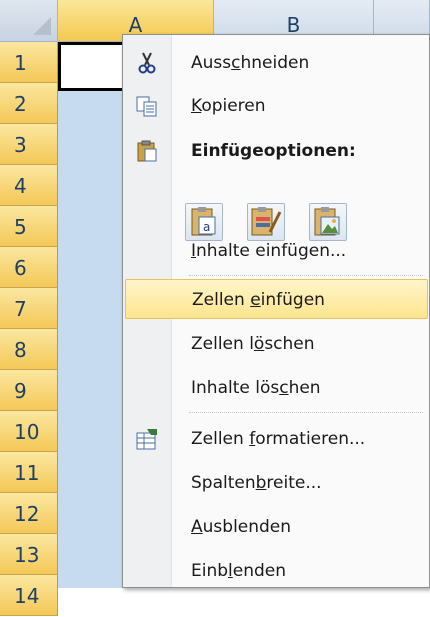  Describe the element at coordinates (29, 21) in the screenshot. I see `select-all-corner` at that location.